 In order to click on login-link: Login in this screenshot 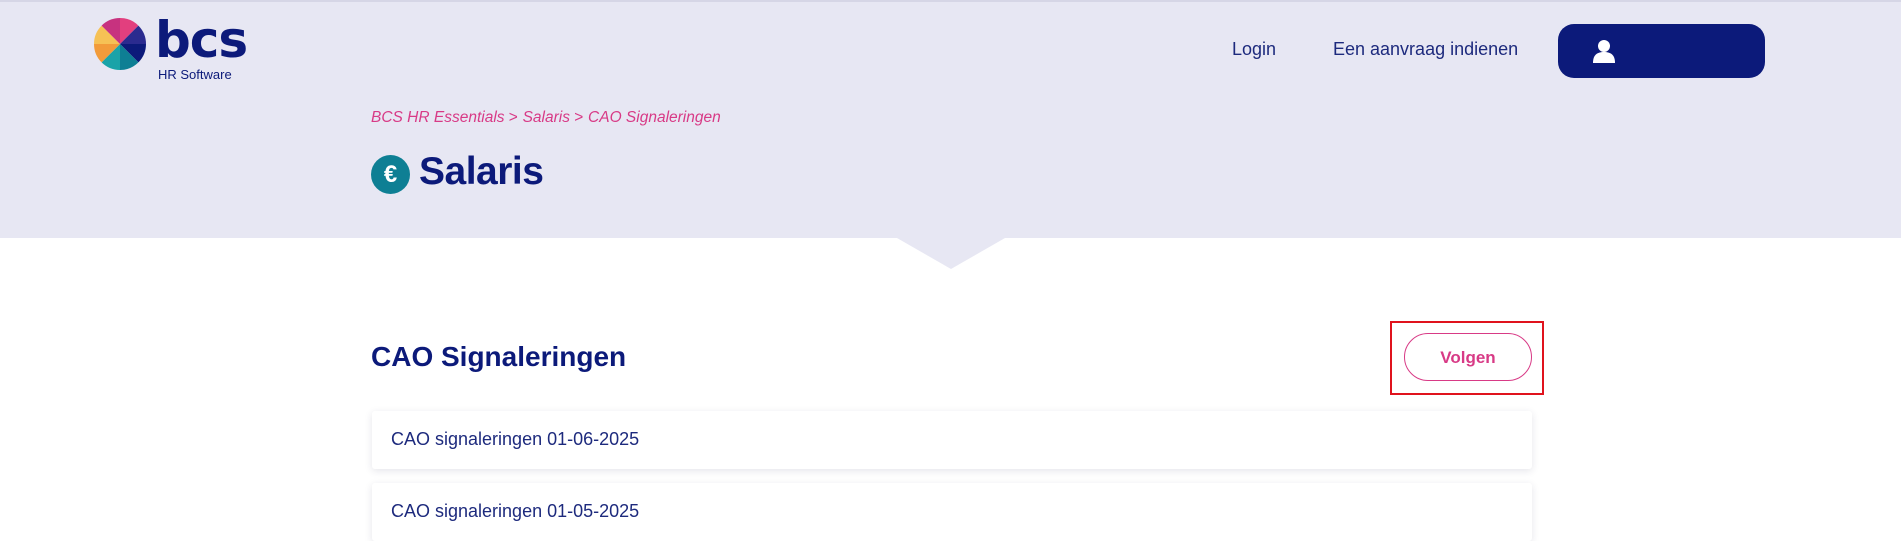, I will do `click(1254, 49)`.